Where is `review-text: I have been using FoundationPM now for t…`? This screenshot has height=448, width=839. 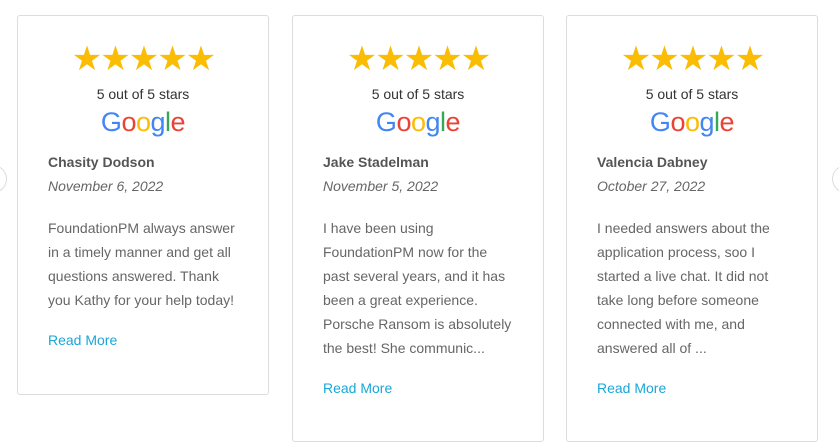 review-text: I have been using FoundationPM now for t… is located at coordinates (417, 288).